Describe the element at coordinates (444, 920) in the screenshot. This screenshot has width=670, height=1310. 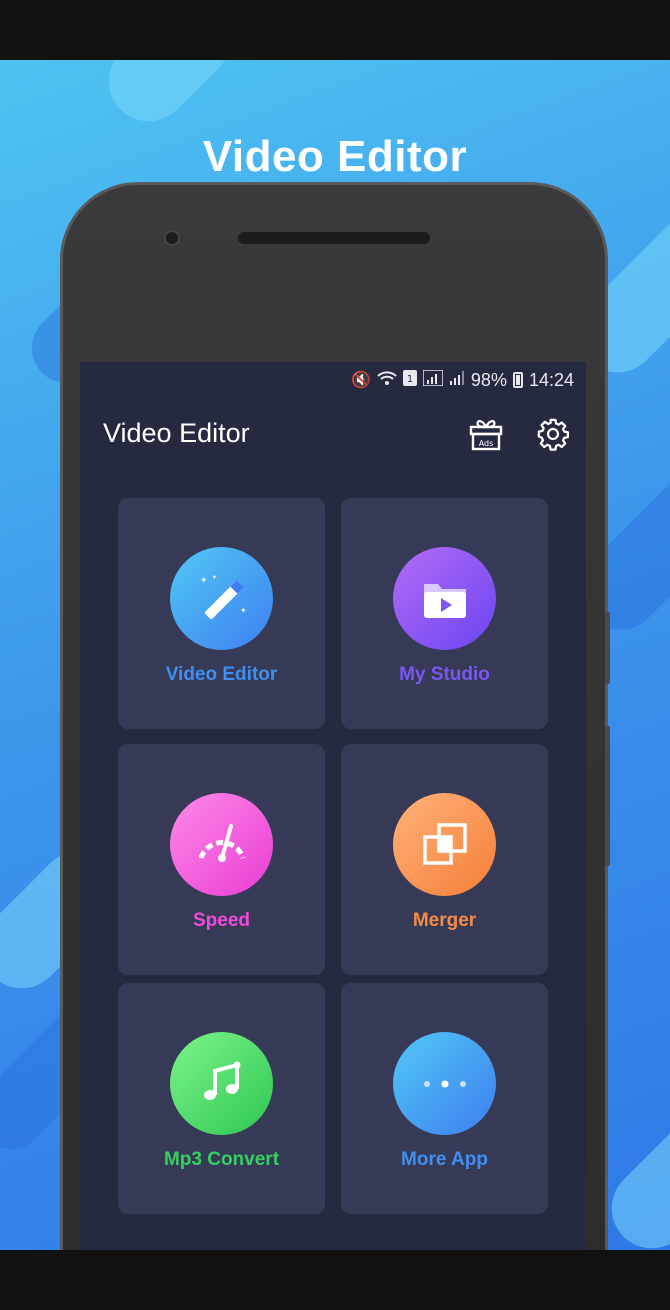
I see `tile-label: Merger` at that location.